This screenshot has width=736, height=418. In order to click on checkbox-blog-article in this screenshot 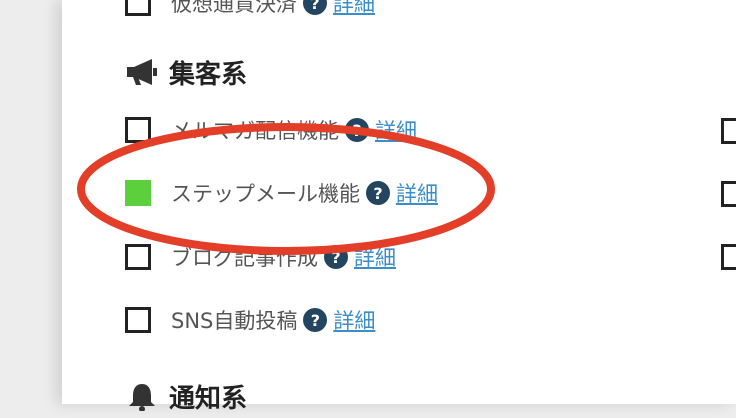, I will do `click(138, 257)`.